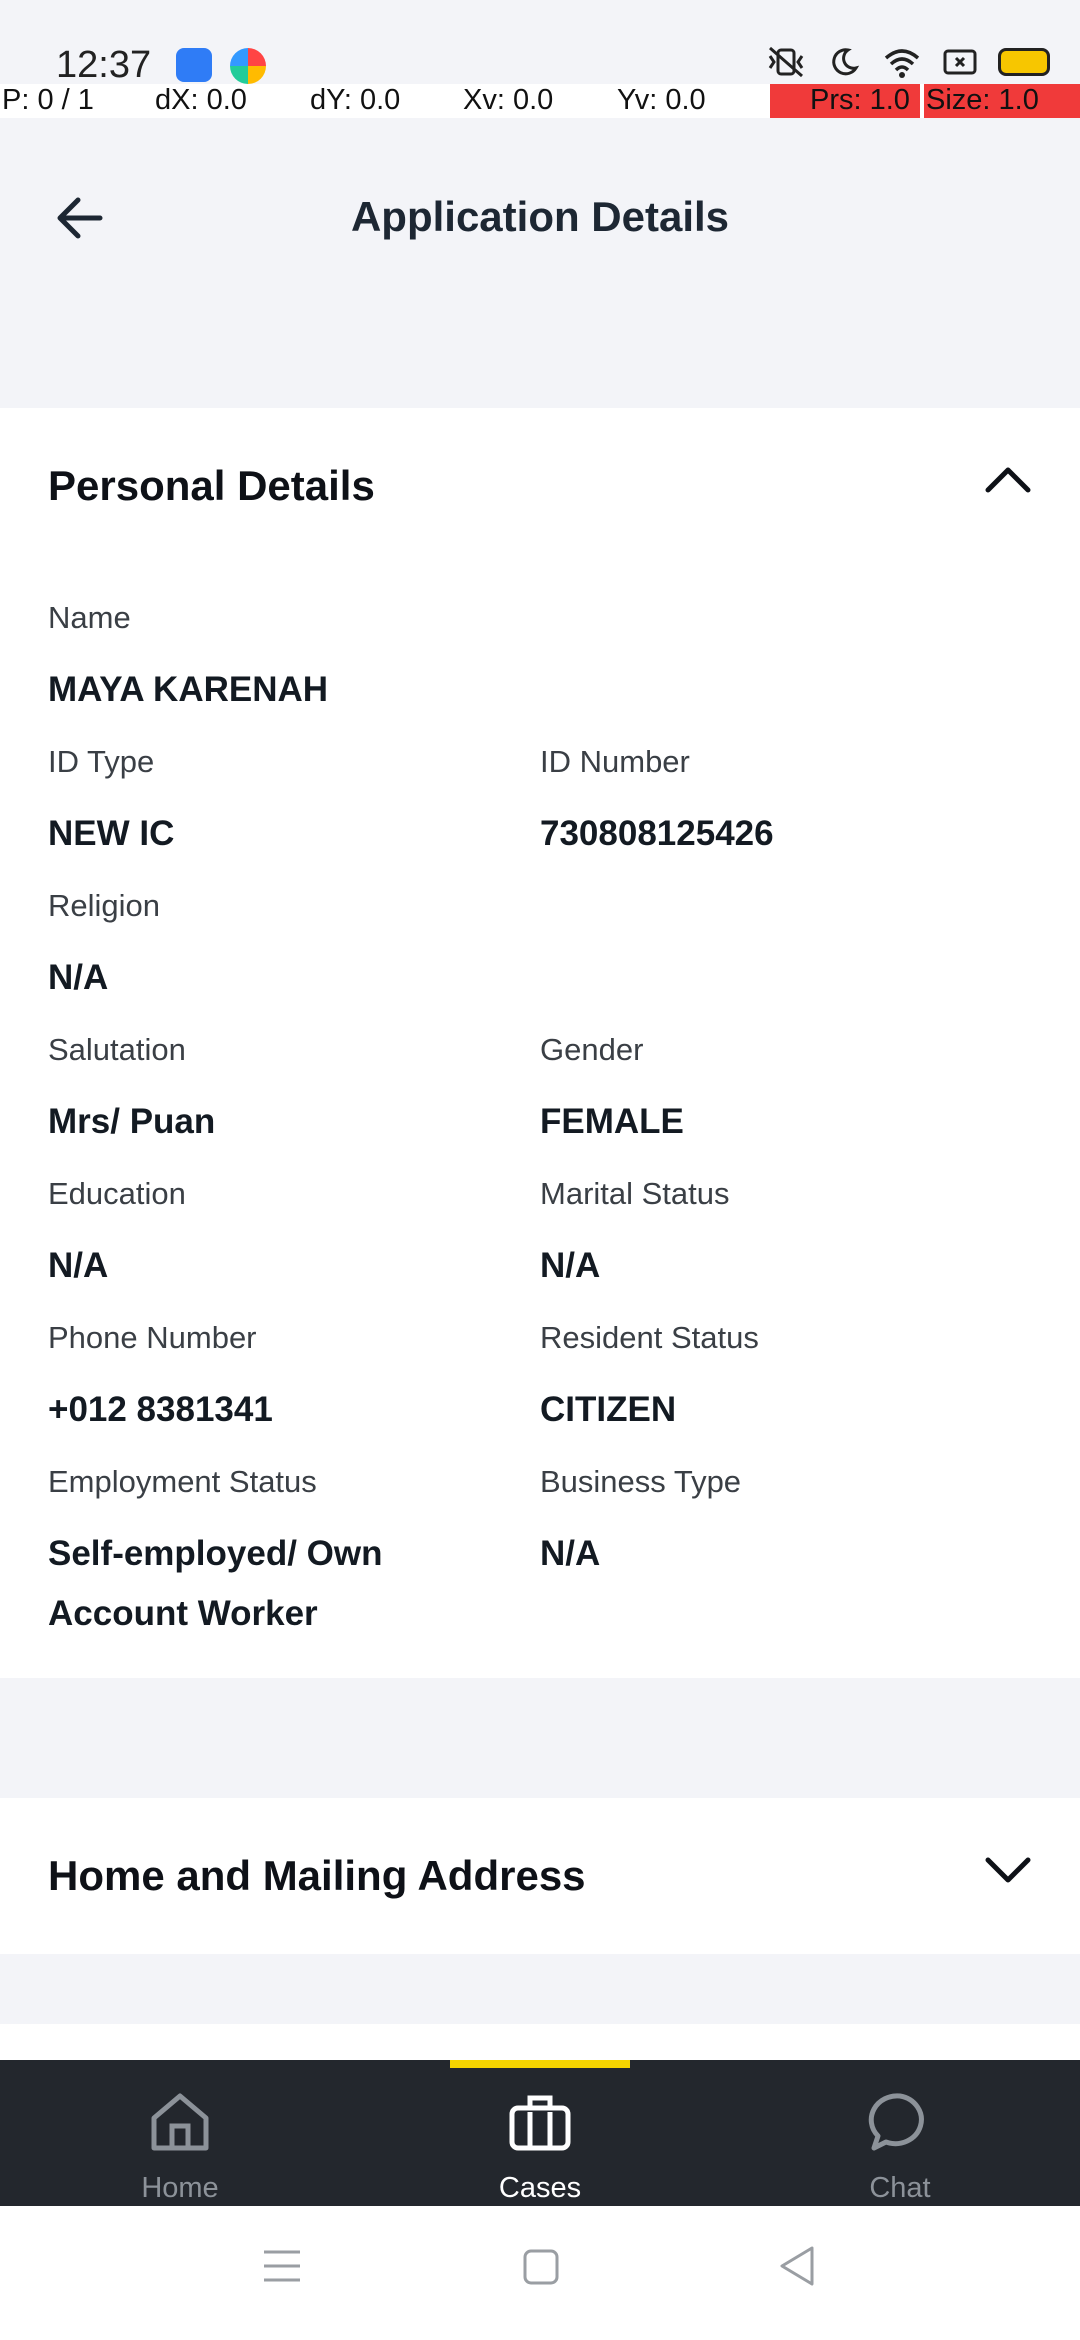  What do you see at coordinates (132, 1121) in the screenshot?
I see `field-value: Mrs/ Puan` at bounding box center [132, 1121].